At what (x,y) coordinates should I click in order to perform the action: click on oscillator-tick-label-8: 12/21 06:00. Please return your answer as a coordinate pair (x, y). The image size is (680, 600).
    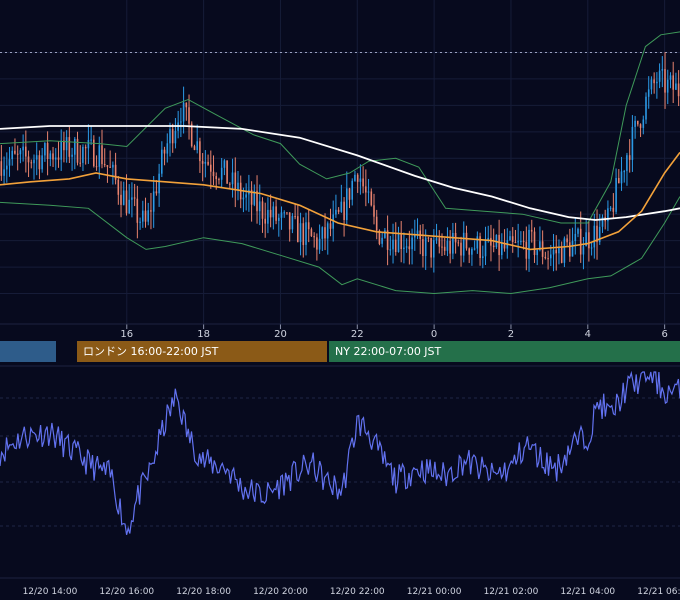
    Looking at the image, I should click on (658, 592).